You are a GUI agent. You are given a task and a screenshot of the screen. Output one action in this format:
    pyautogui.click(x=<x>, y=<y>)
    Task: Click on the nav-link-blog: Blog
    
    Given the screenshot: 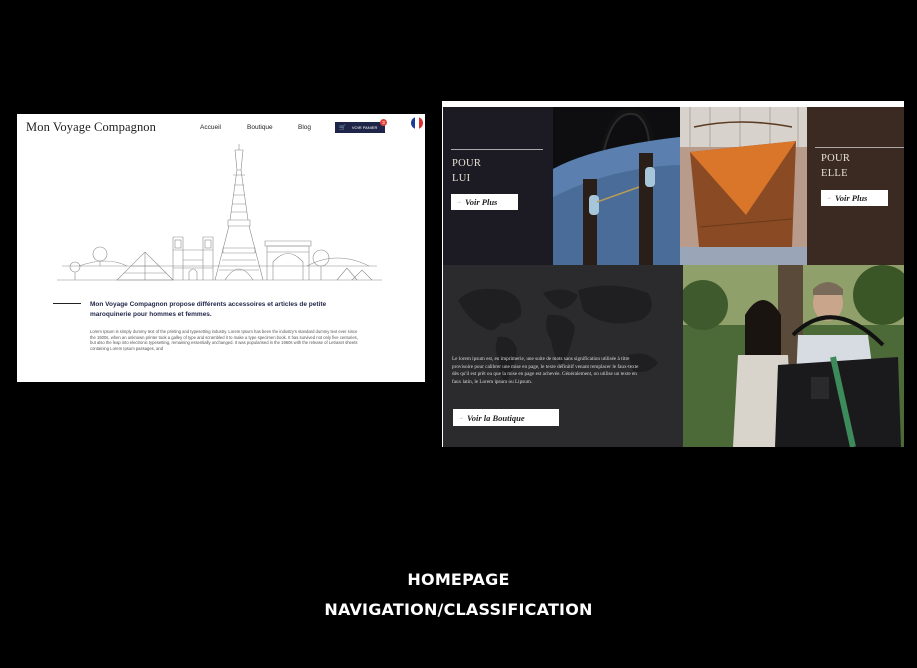 What is the action you would take?
    pyautogui.click(x=304, y=127)
    